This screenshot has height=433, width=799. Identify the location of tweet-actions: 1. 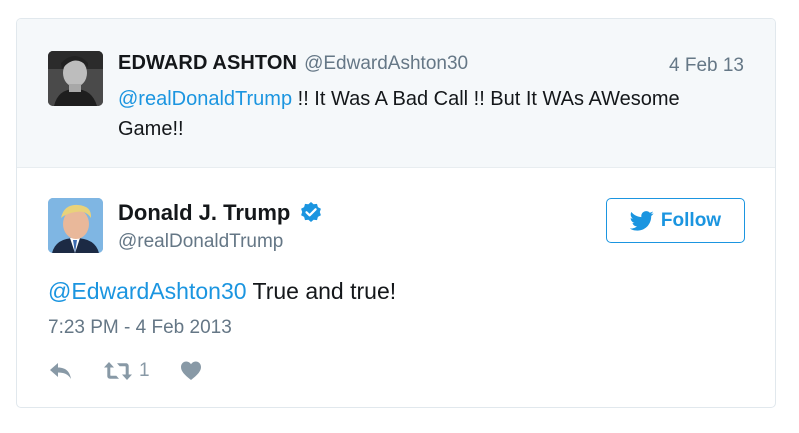
(125, 371).